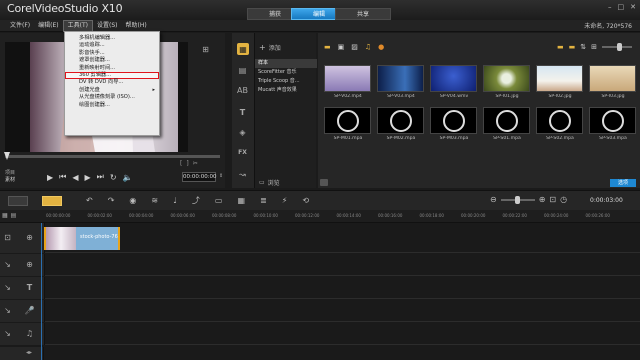  Describe the element at coordinates (82, 238) in the screenshot. I see `timeline-clip: stock-photo-76` at that location.